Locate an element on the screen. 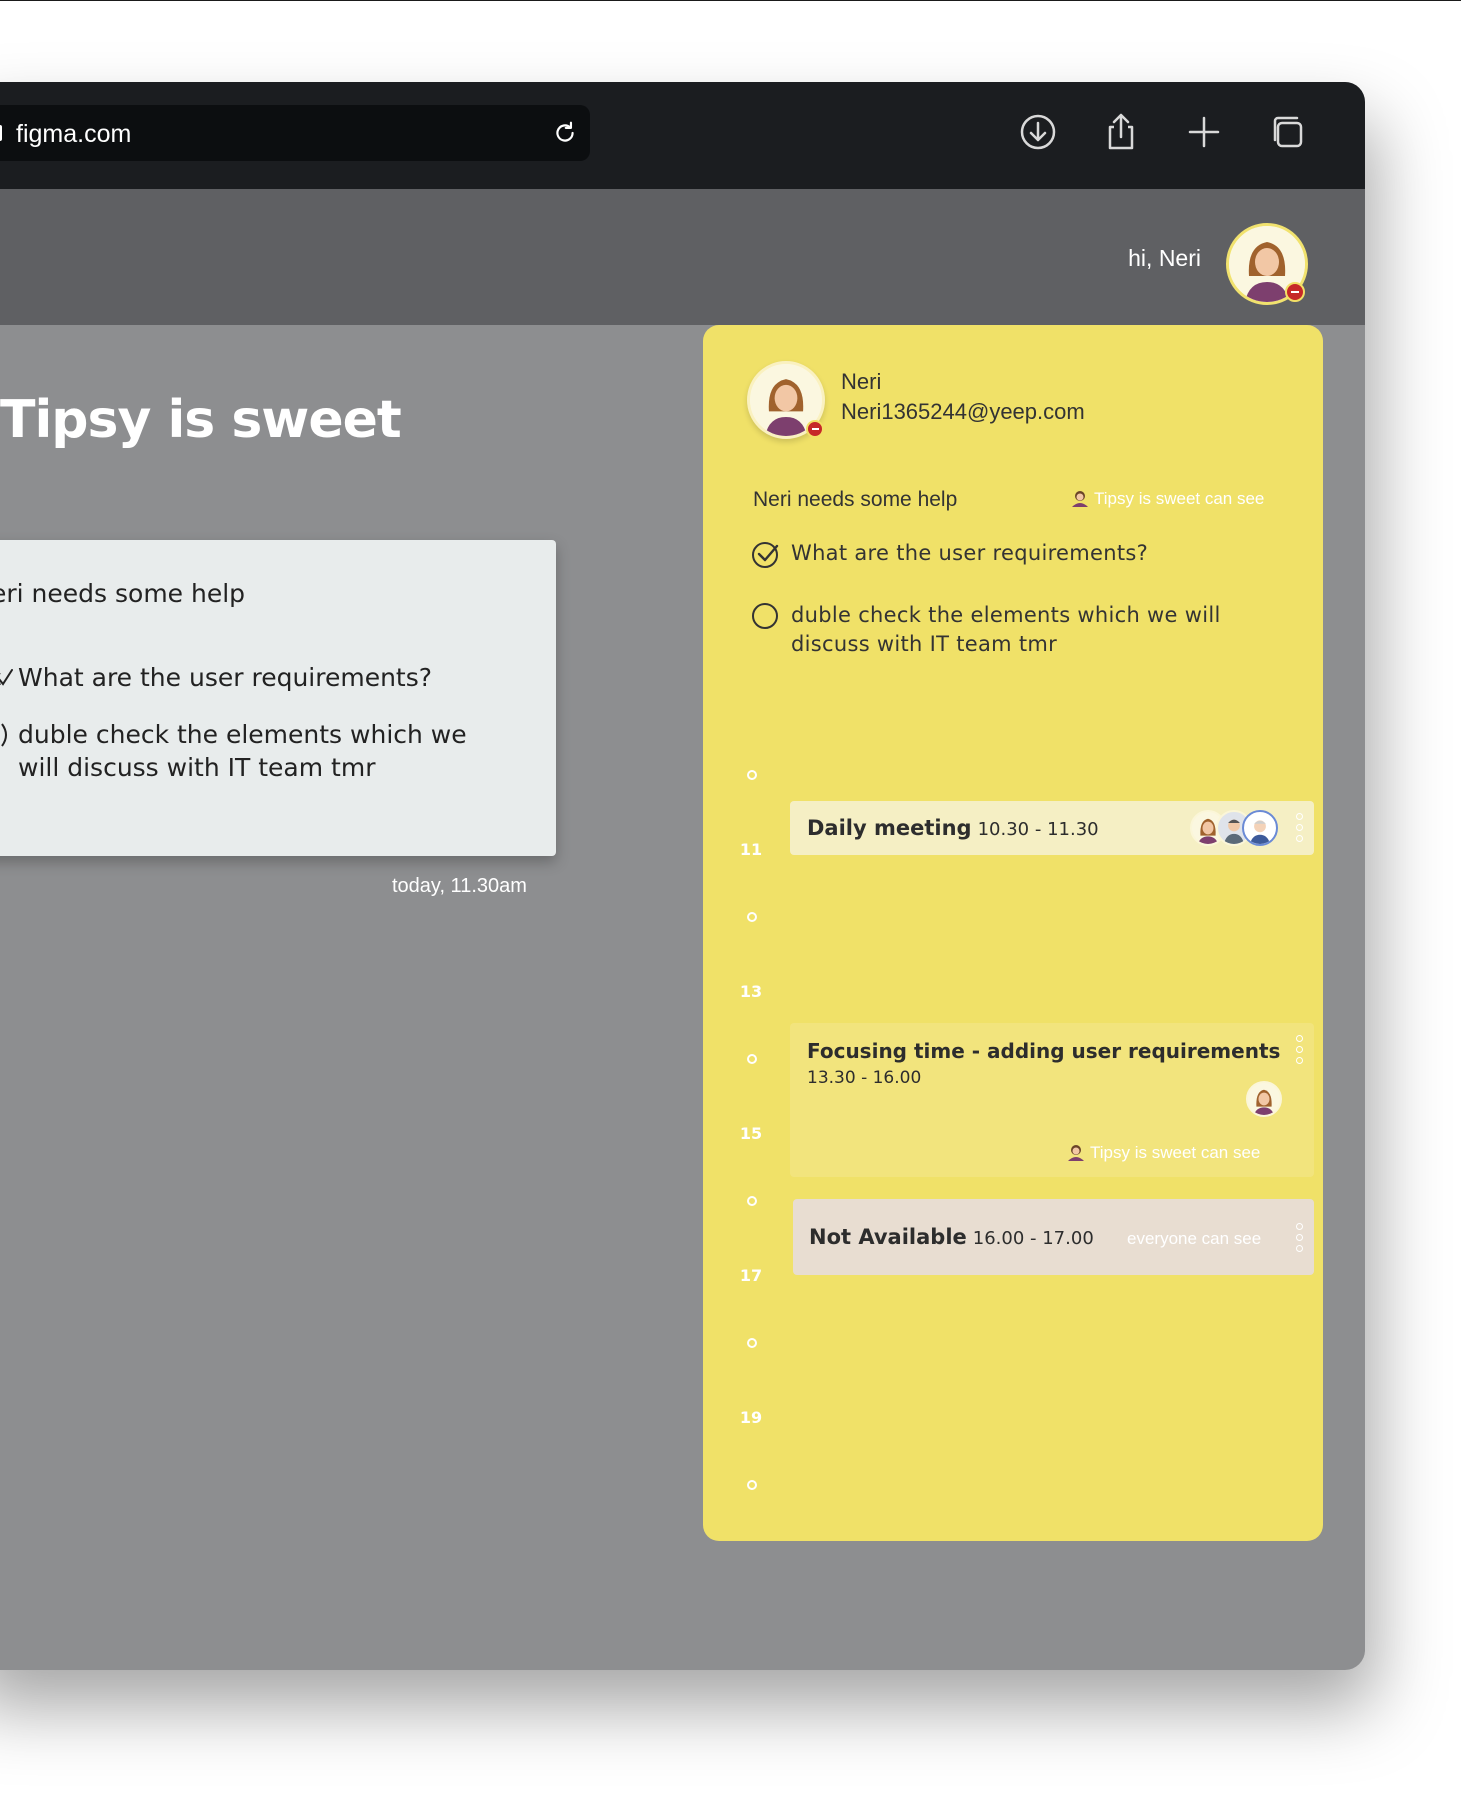 This screenshot has width=1461, height=1794. hour-label: 19 is located at coordinates (751, 1417).